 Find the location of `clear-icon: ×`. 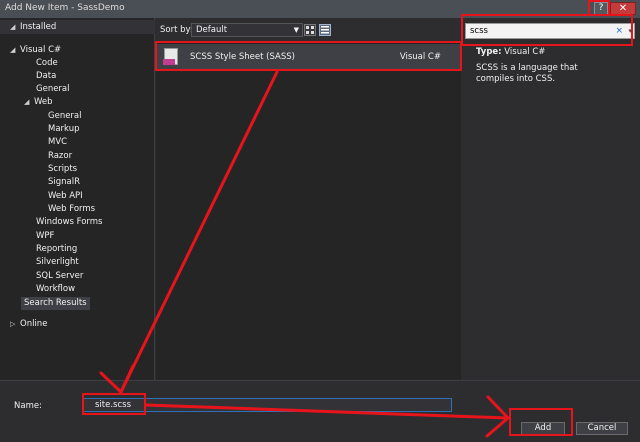

clear-icon: × is located at coordinates (619, 31).